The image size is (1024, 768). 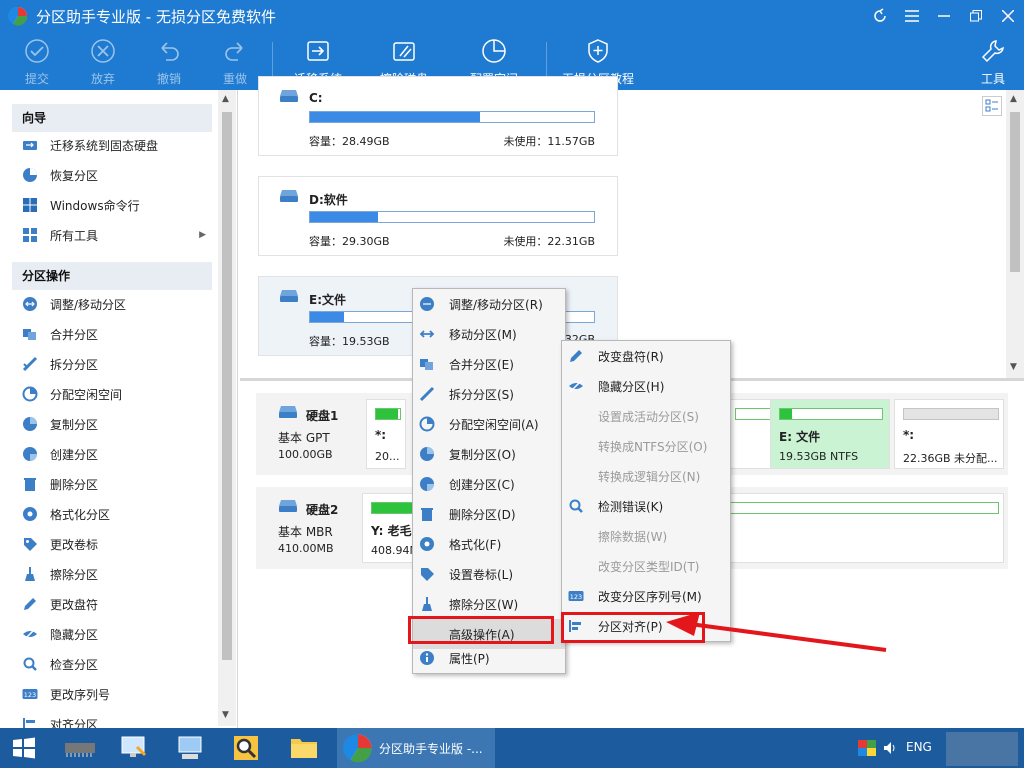 What do you see at coordinates (30, 145) in the screenshot?
I see `migrate-ssd-icon` at bounding box center [30, 145].